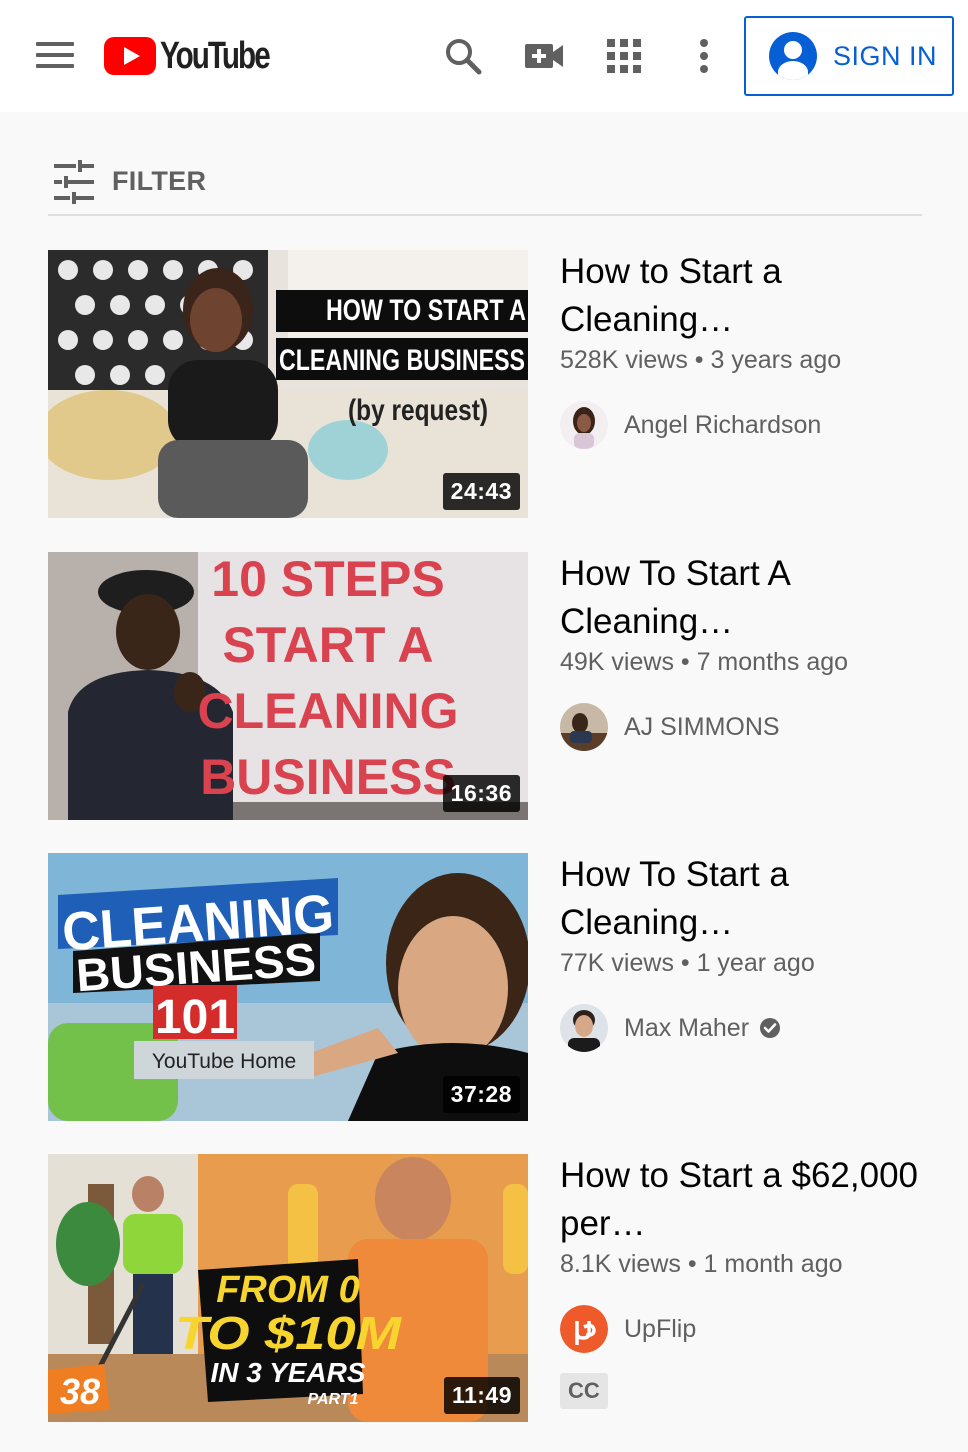 The image size is (968, 1452). I want to click on channel-link: AJ SIMMONS, so click(744, 727).